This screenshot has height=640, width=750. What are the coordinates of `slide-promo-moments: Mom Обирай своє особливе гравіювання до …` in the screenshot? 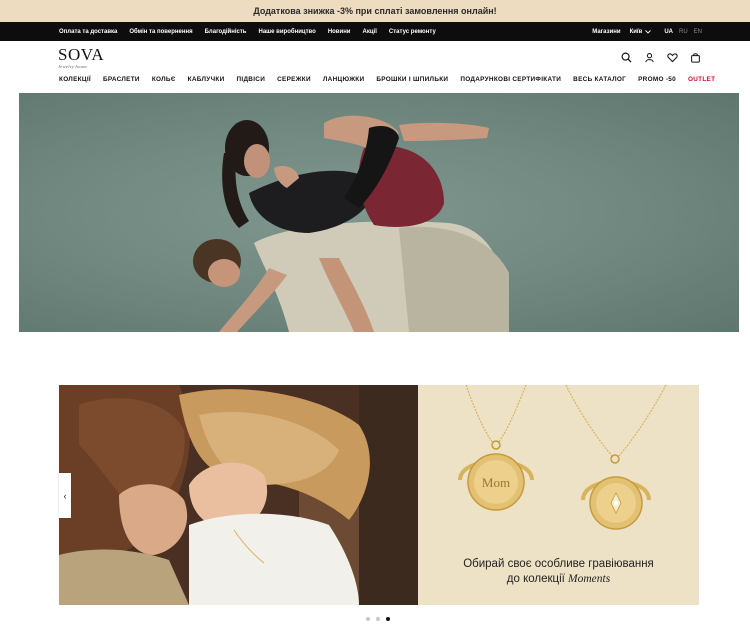 It's located at (558, 495).